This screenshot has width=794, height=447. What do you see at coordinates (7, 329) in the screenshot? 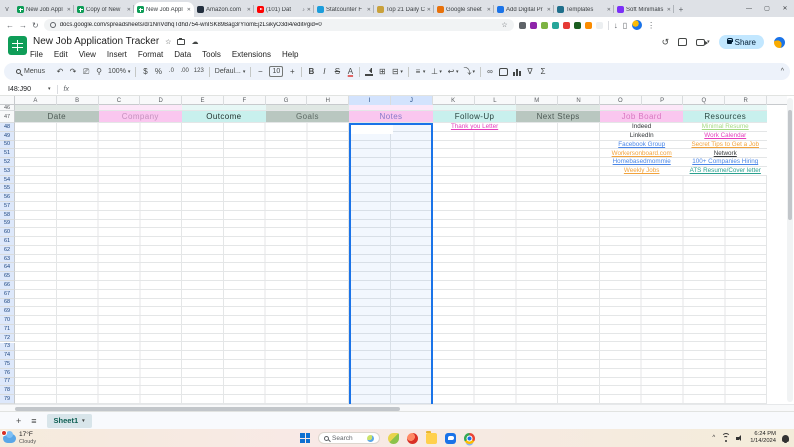
I see `row-header-71: 71` at bounding box center [7, 329].